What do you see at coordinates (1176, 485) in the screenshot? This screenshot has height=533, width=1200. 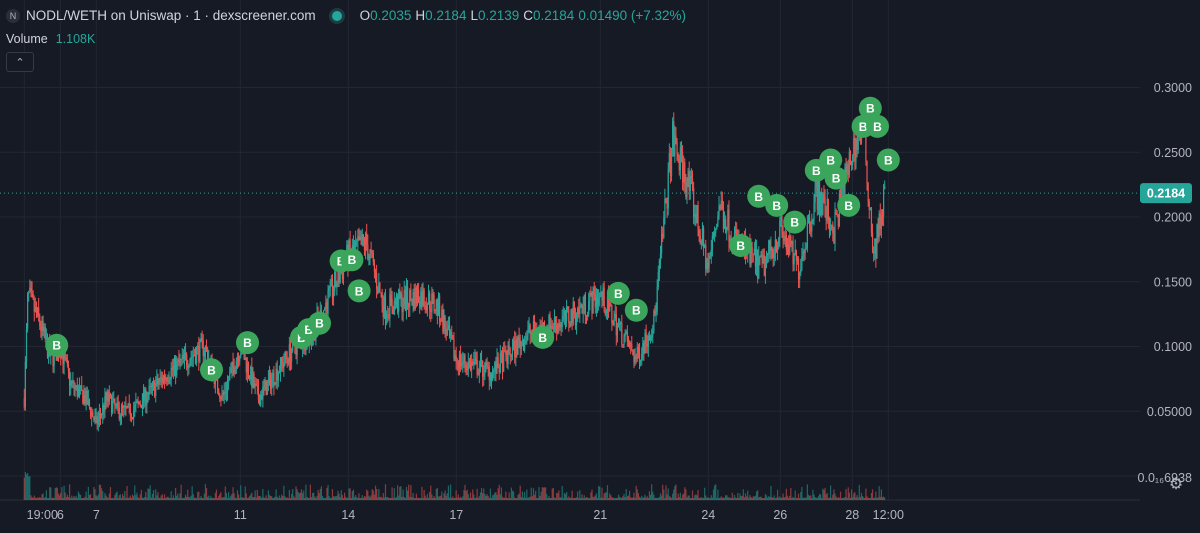 I see `gear-icon: ⚙` at bounding box center [1176, 485].